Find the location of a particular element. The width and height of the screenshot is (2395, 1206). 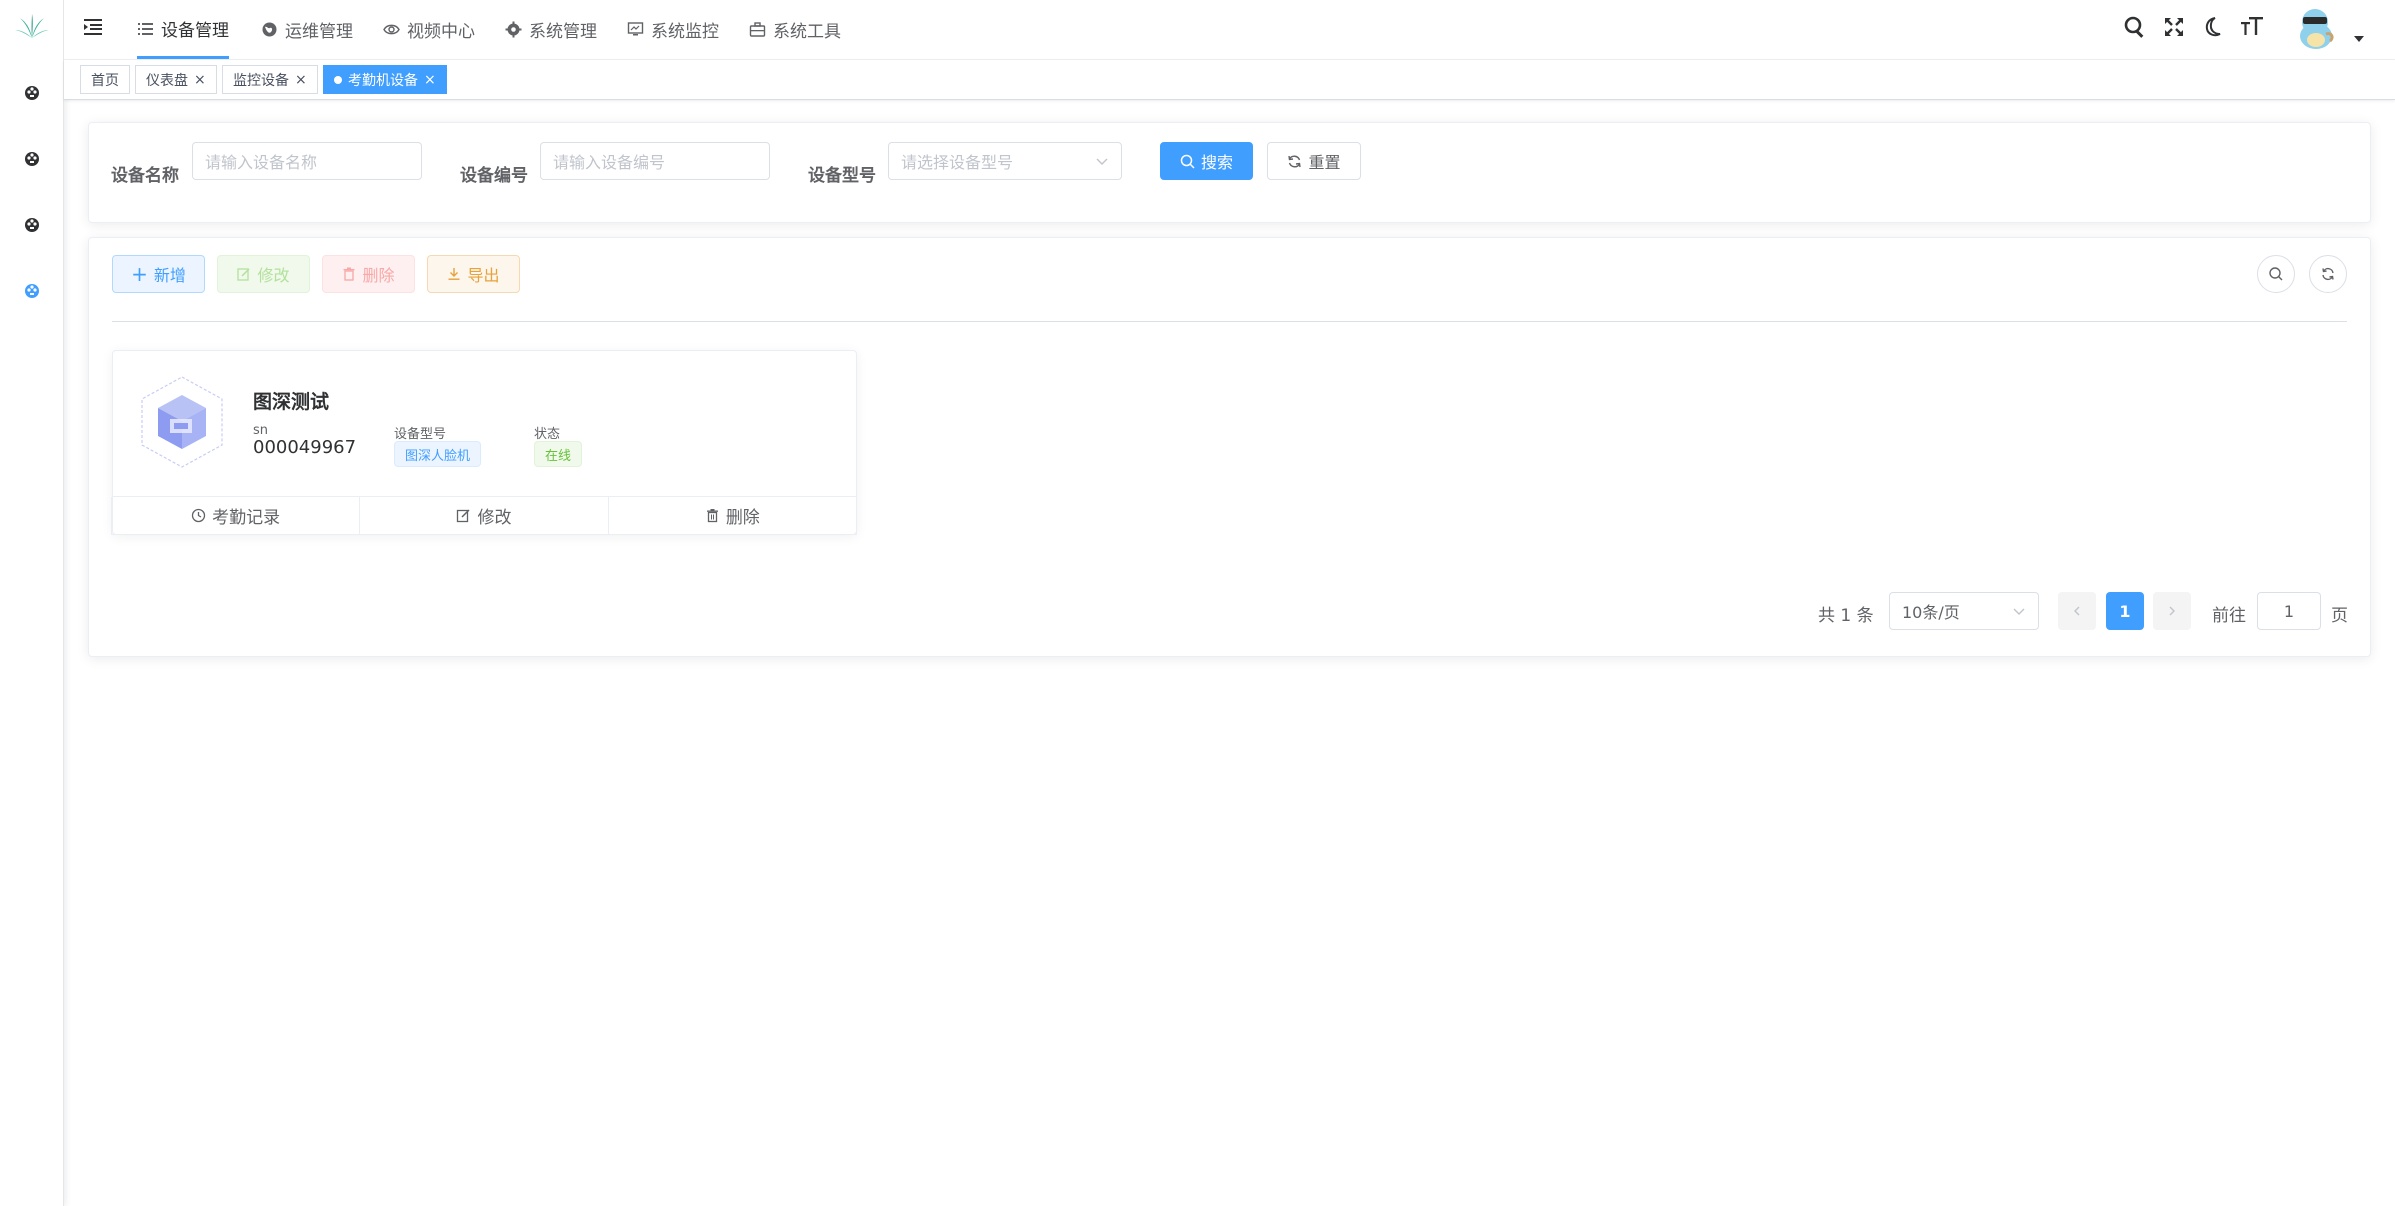

search-button: 搜索 is located at coordinates (1206, 161).